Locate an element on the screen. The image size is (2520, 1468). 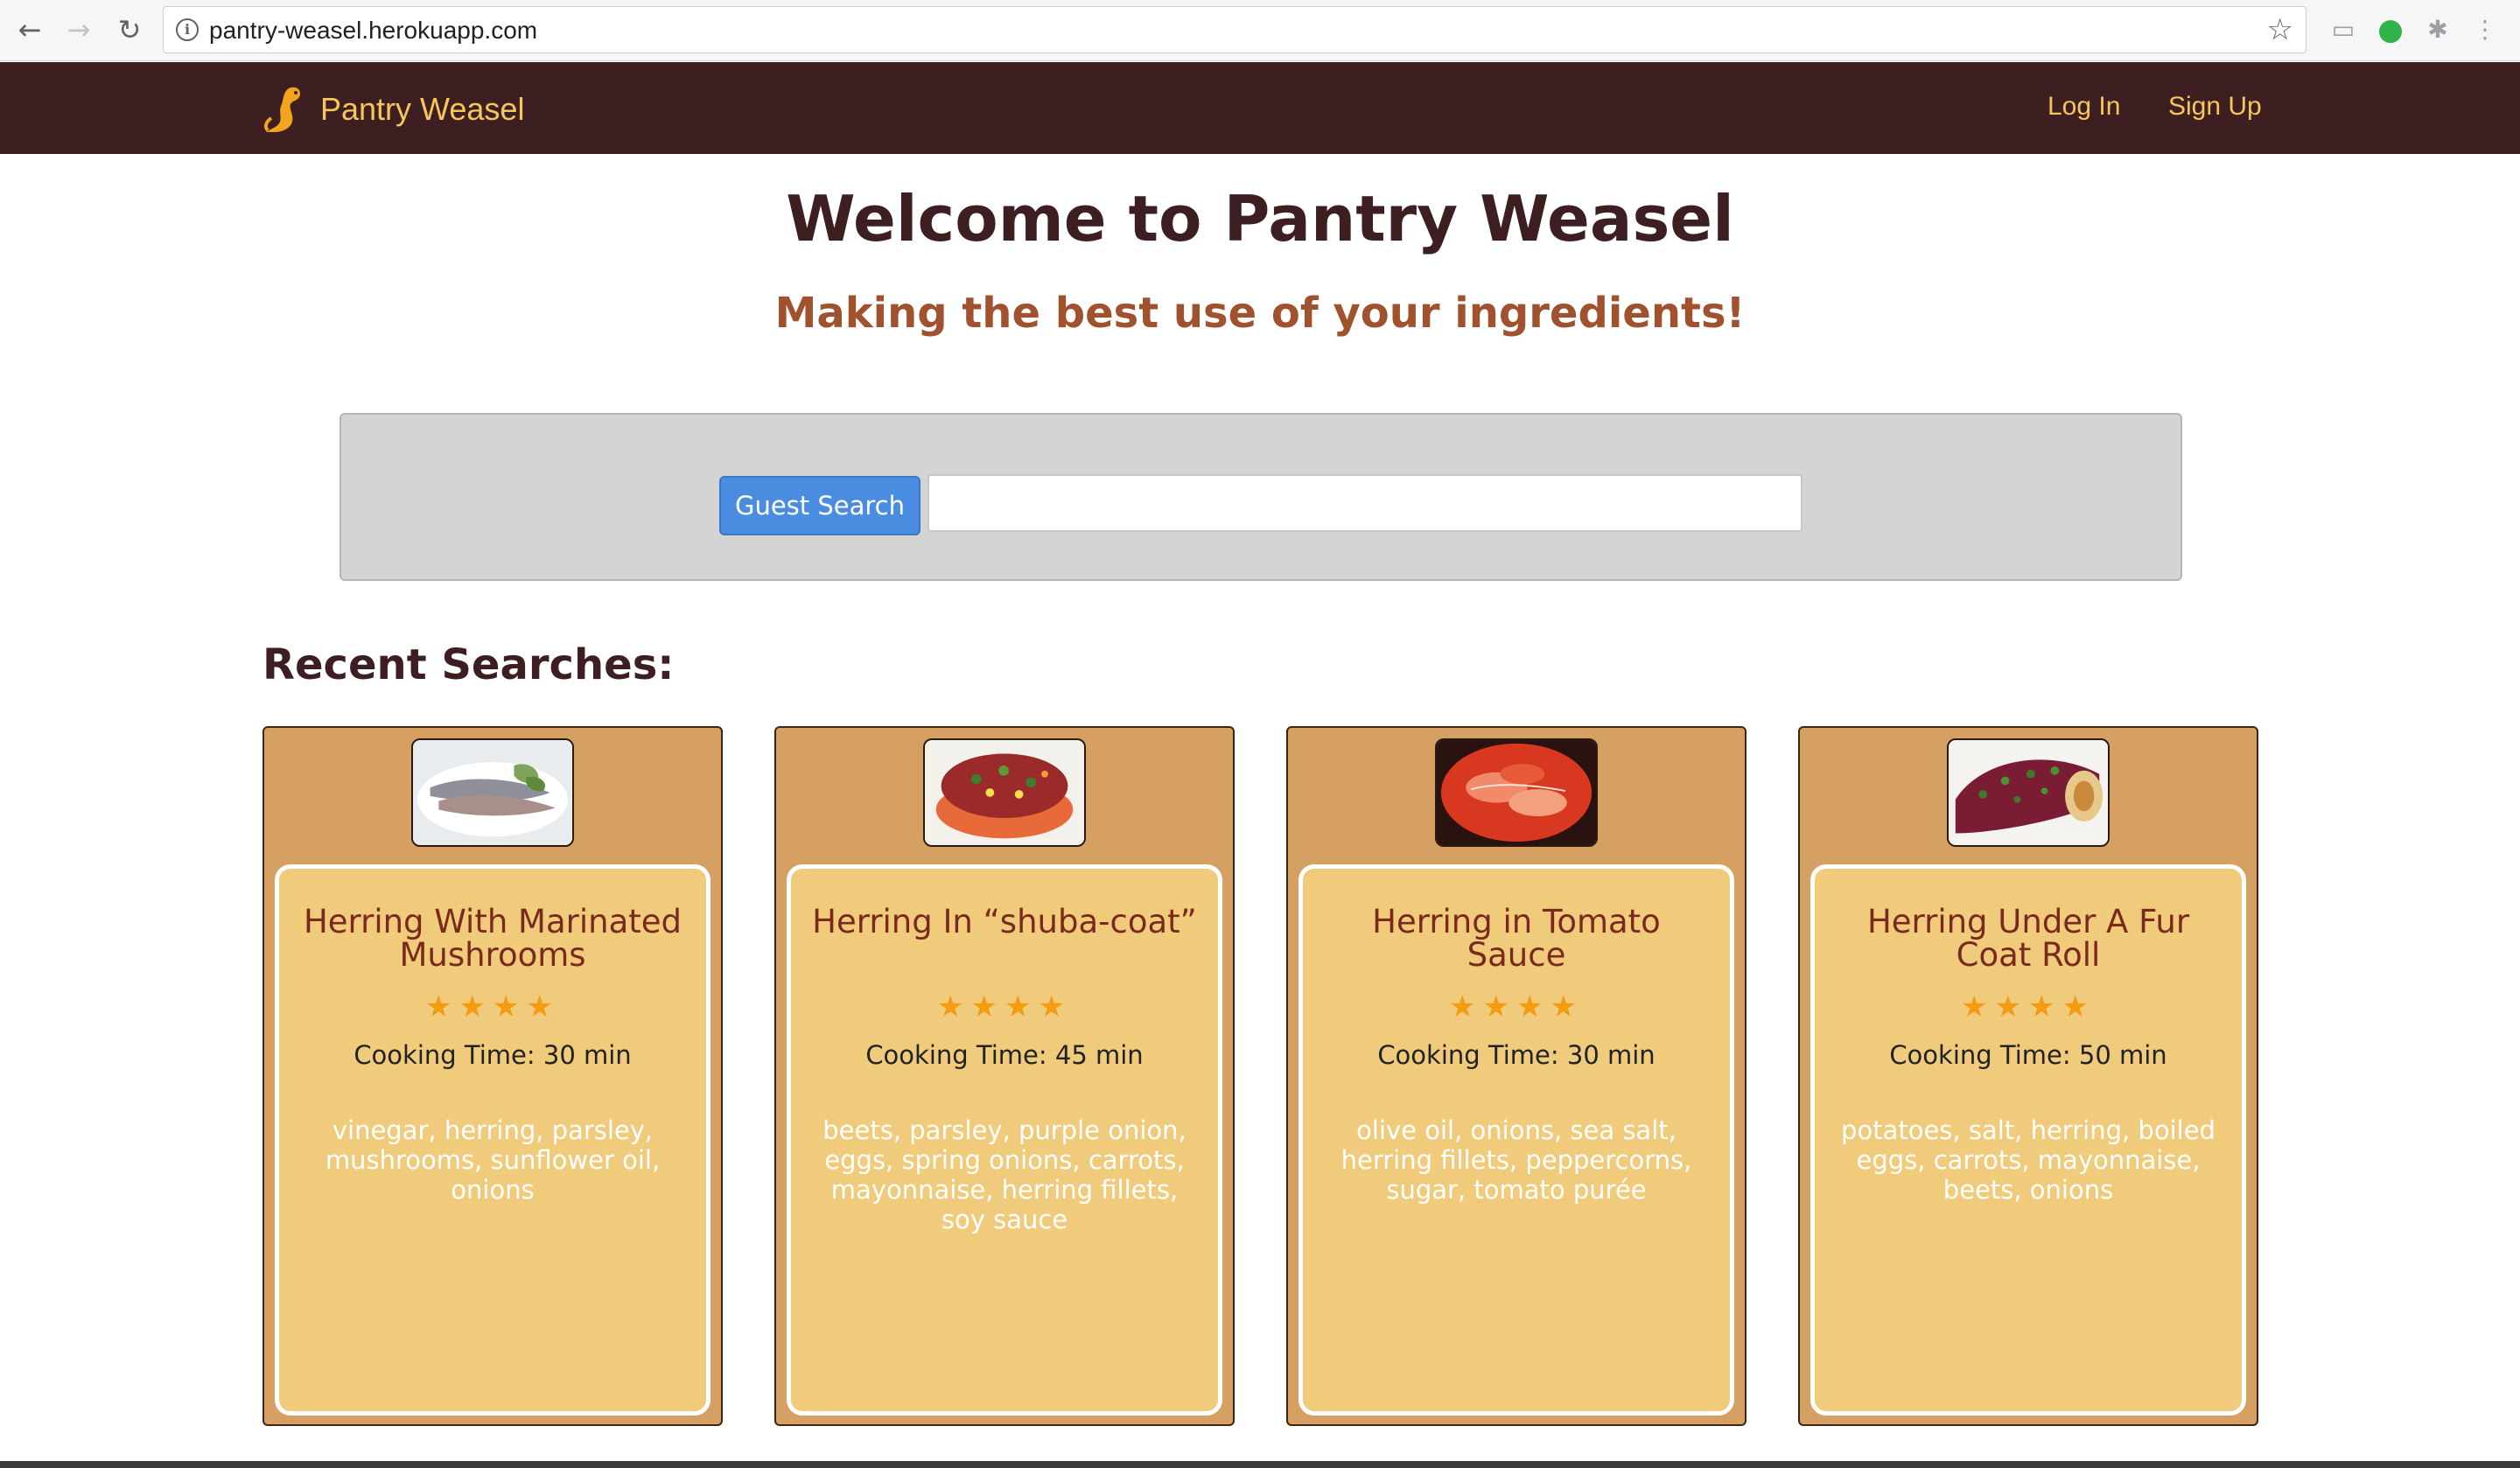
search-panel: Guest Search is located at coordinates (1261, 497).